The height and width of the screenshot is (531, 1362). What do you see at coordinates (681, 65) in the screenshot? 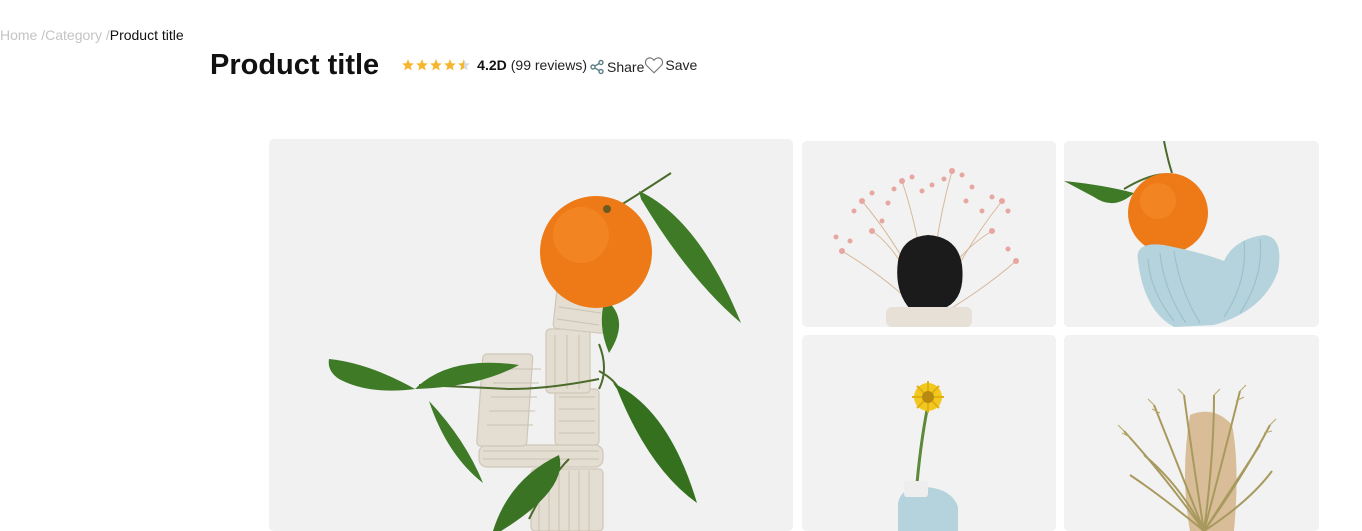
I see `save-label: Save` at bounding box center [681, 65].